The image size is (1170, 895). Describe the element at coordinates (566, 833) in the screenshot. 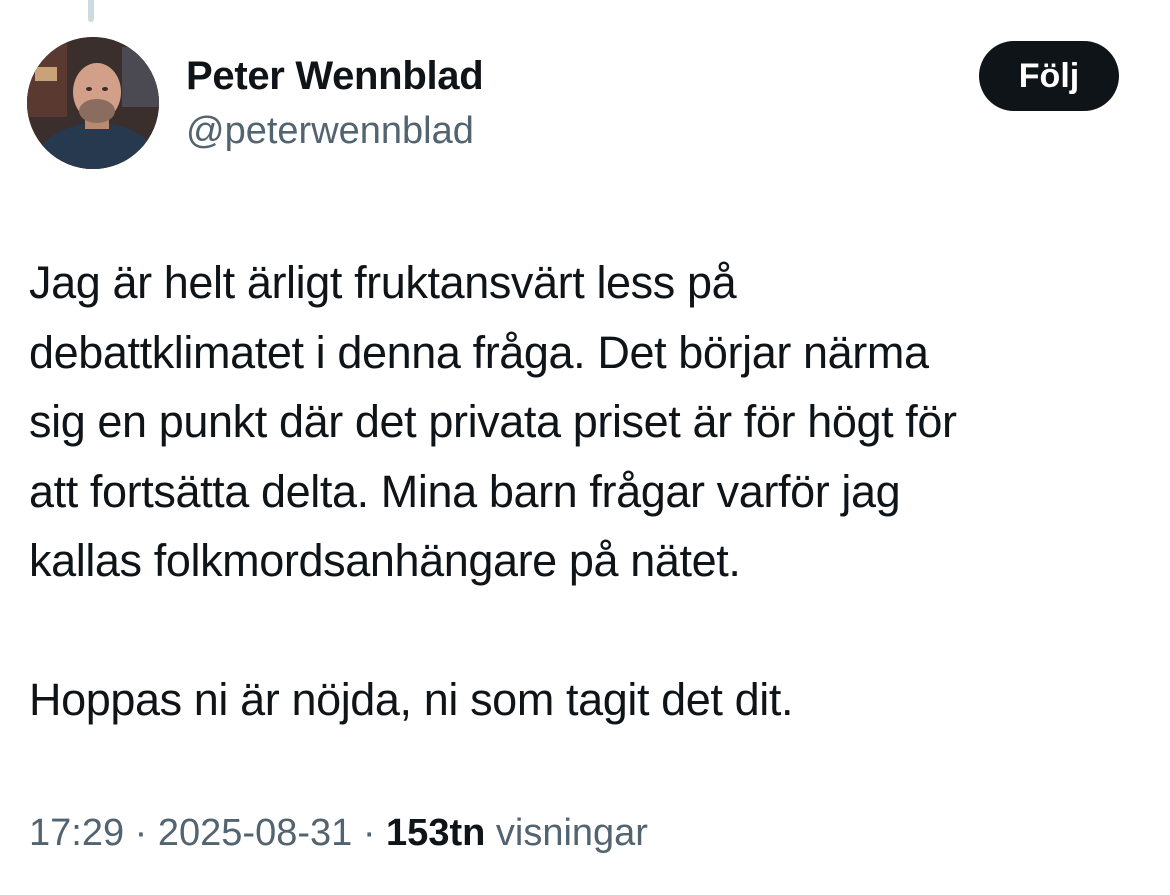

I see `views-label: visningar` at that location.